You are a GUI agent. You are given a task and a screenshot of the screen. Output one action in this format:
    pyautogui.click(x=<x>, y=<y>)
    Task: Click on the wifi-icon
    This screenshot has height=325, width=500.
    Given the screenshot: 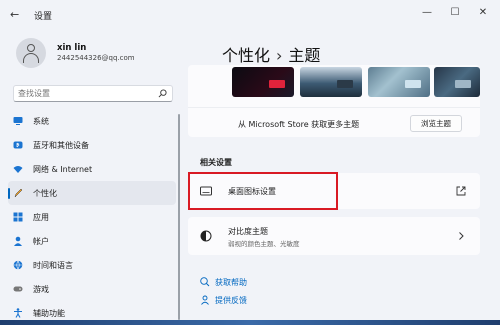 What is the action you would take?
    pyautogui.click(x=18, y=169)
    